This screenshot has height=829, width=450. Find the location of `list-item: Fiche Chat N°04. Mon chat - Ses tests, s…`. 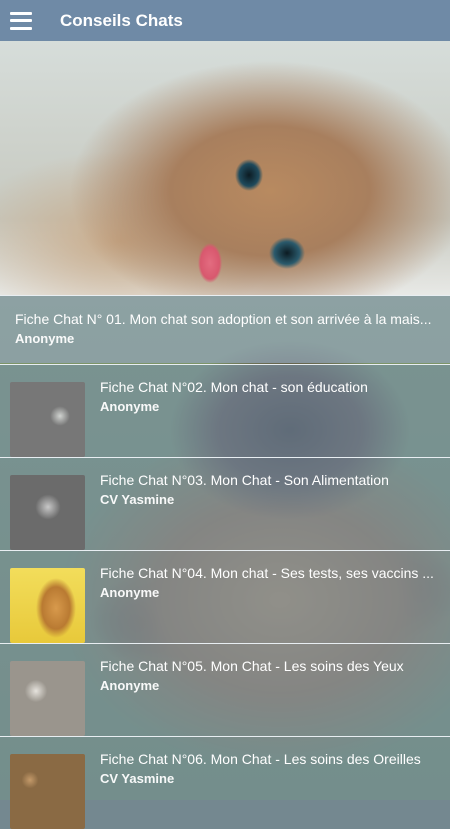

list-item: Fiche Chat N°04. Mon chat - Ses tests, s… is located at coordinates (225, 596).